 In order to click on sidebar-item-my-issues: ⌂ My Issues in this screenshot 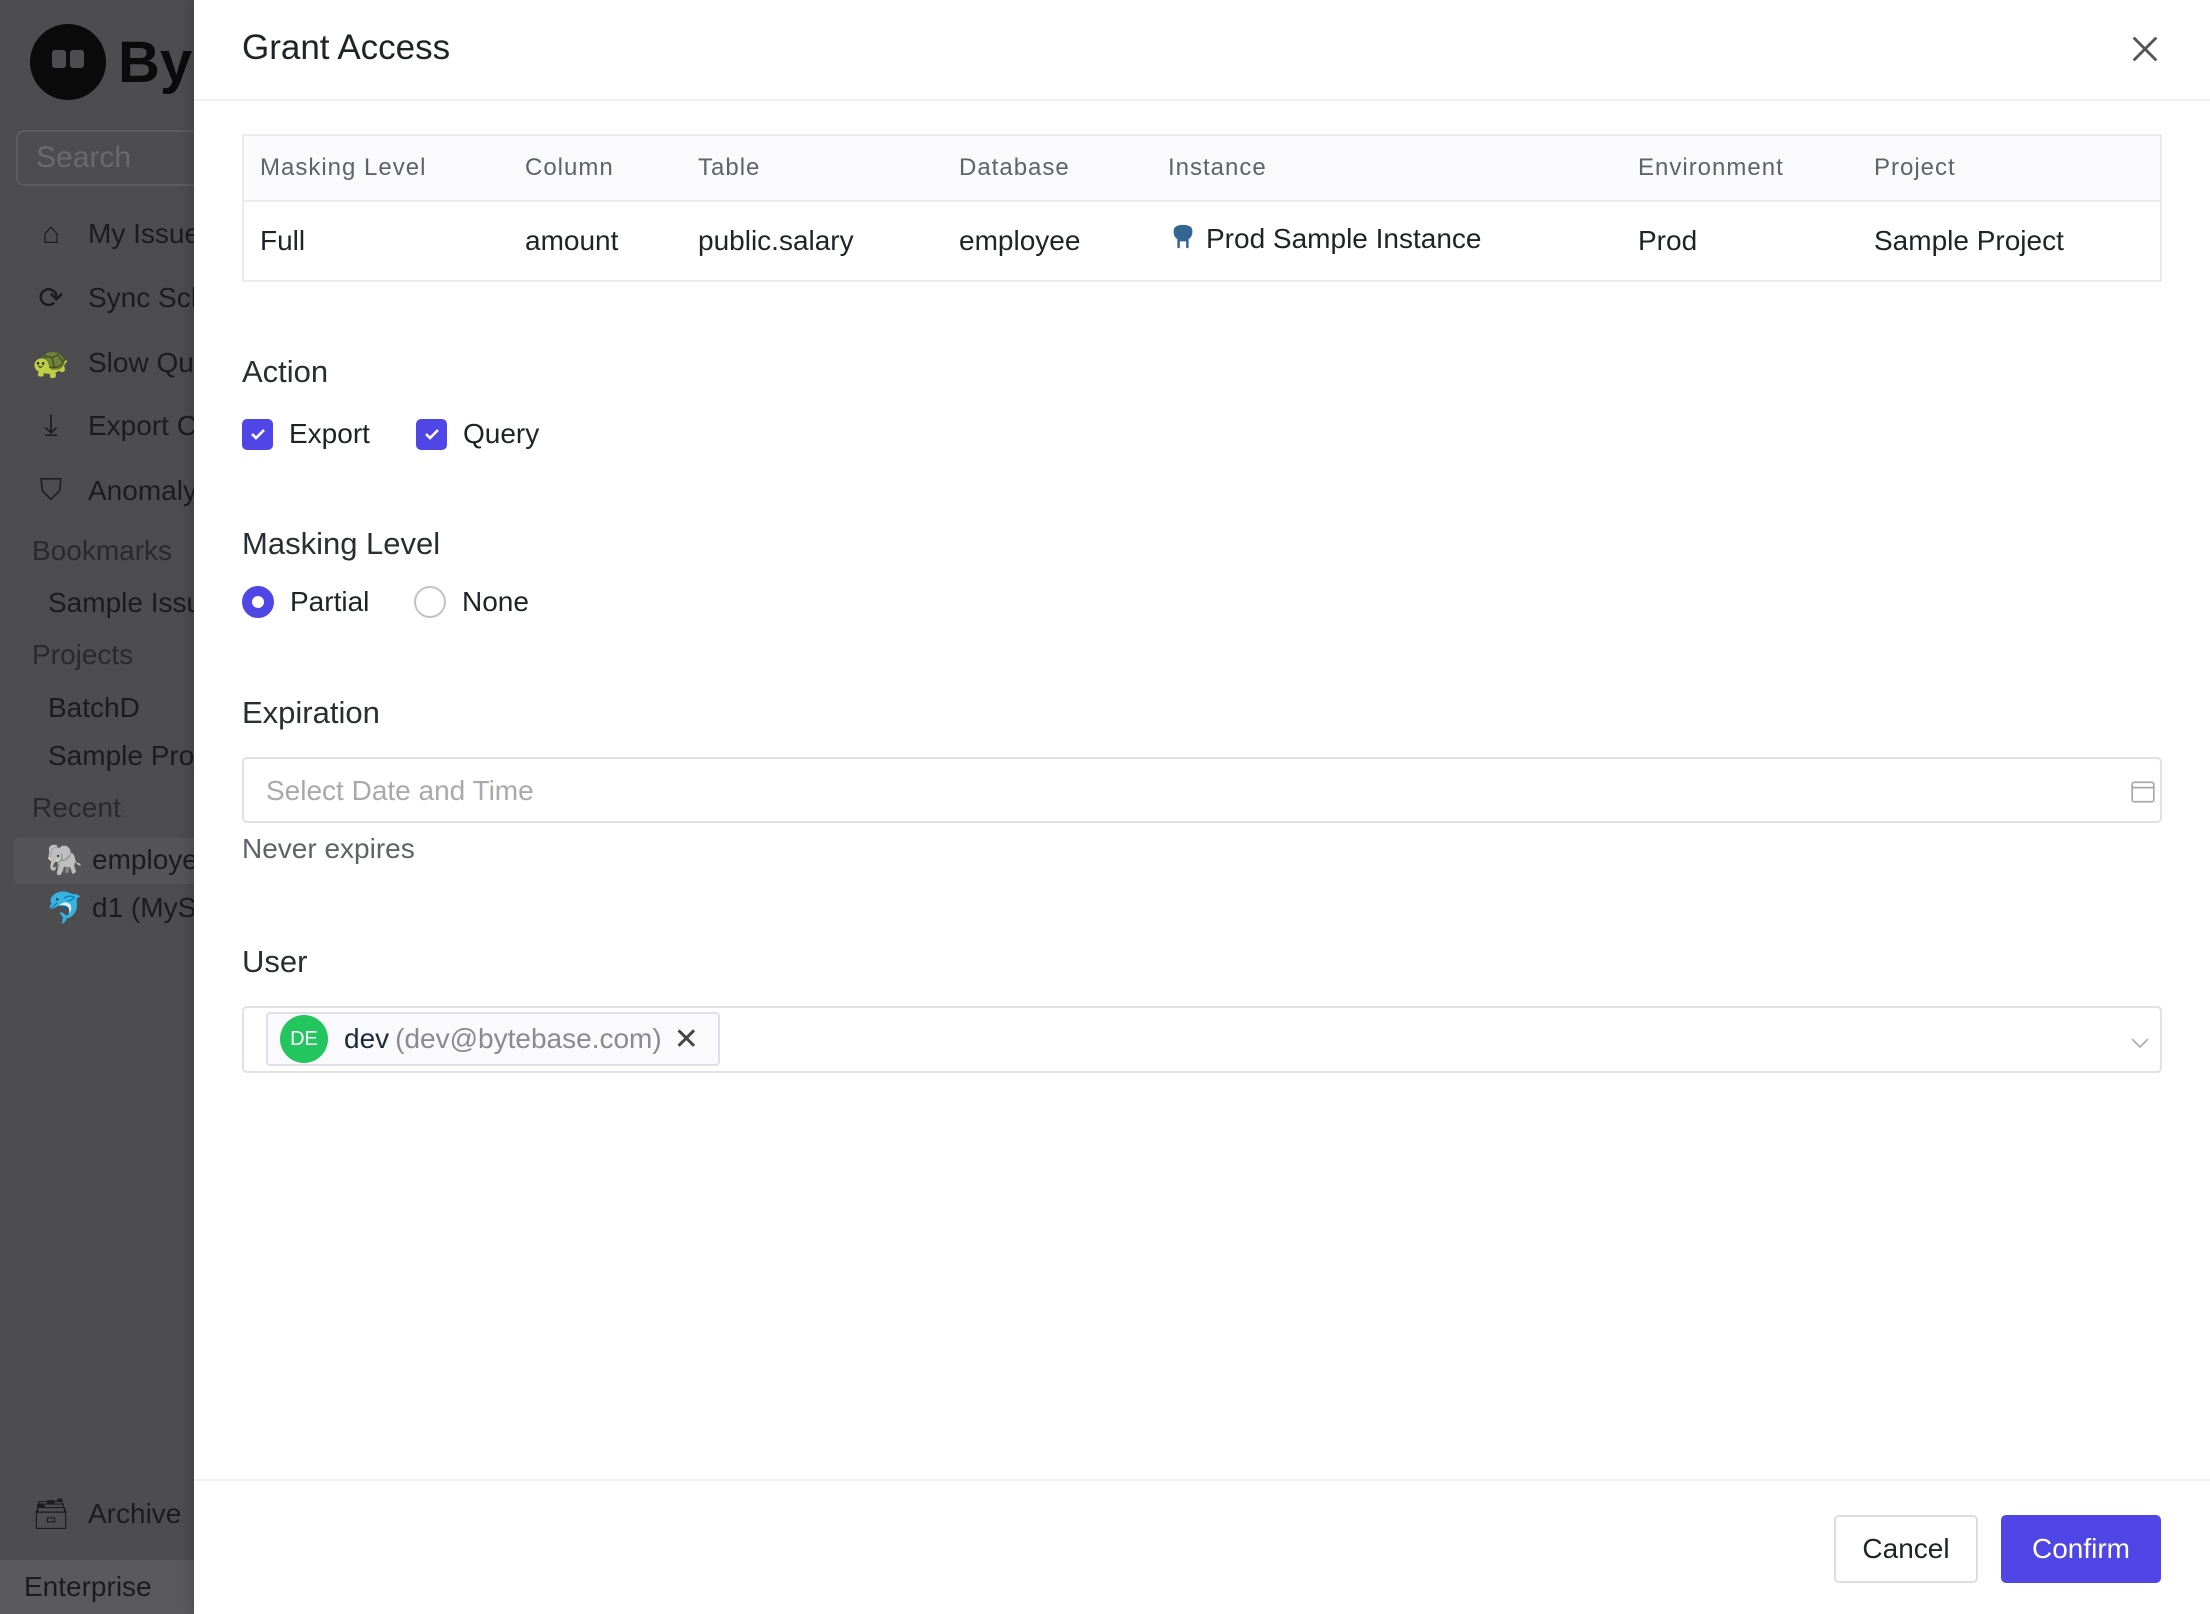, I will do `click(114, 234)`.